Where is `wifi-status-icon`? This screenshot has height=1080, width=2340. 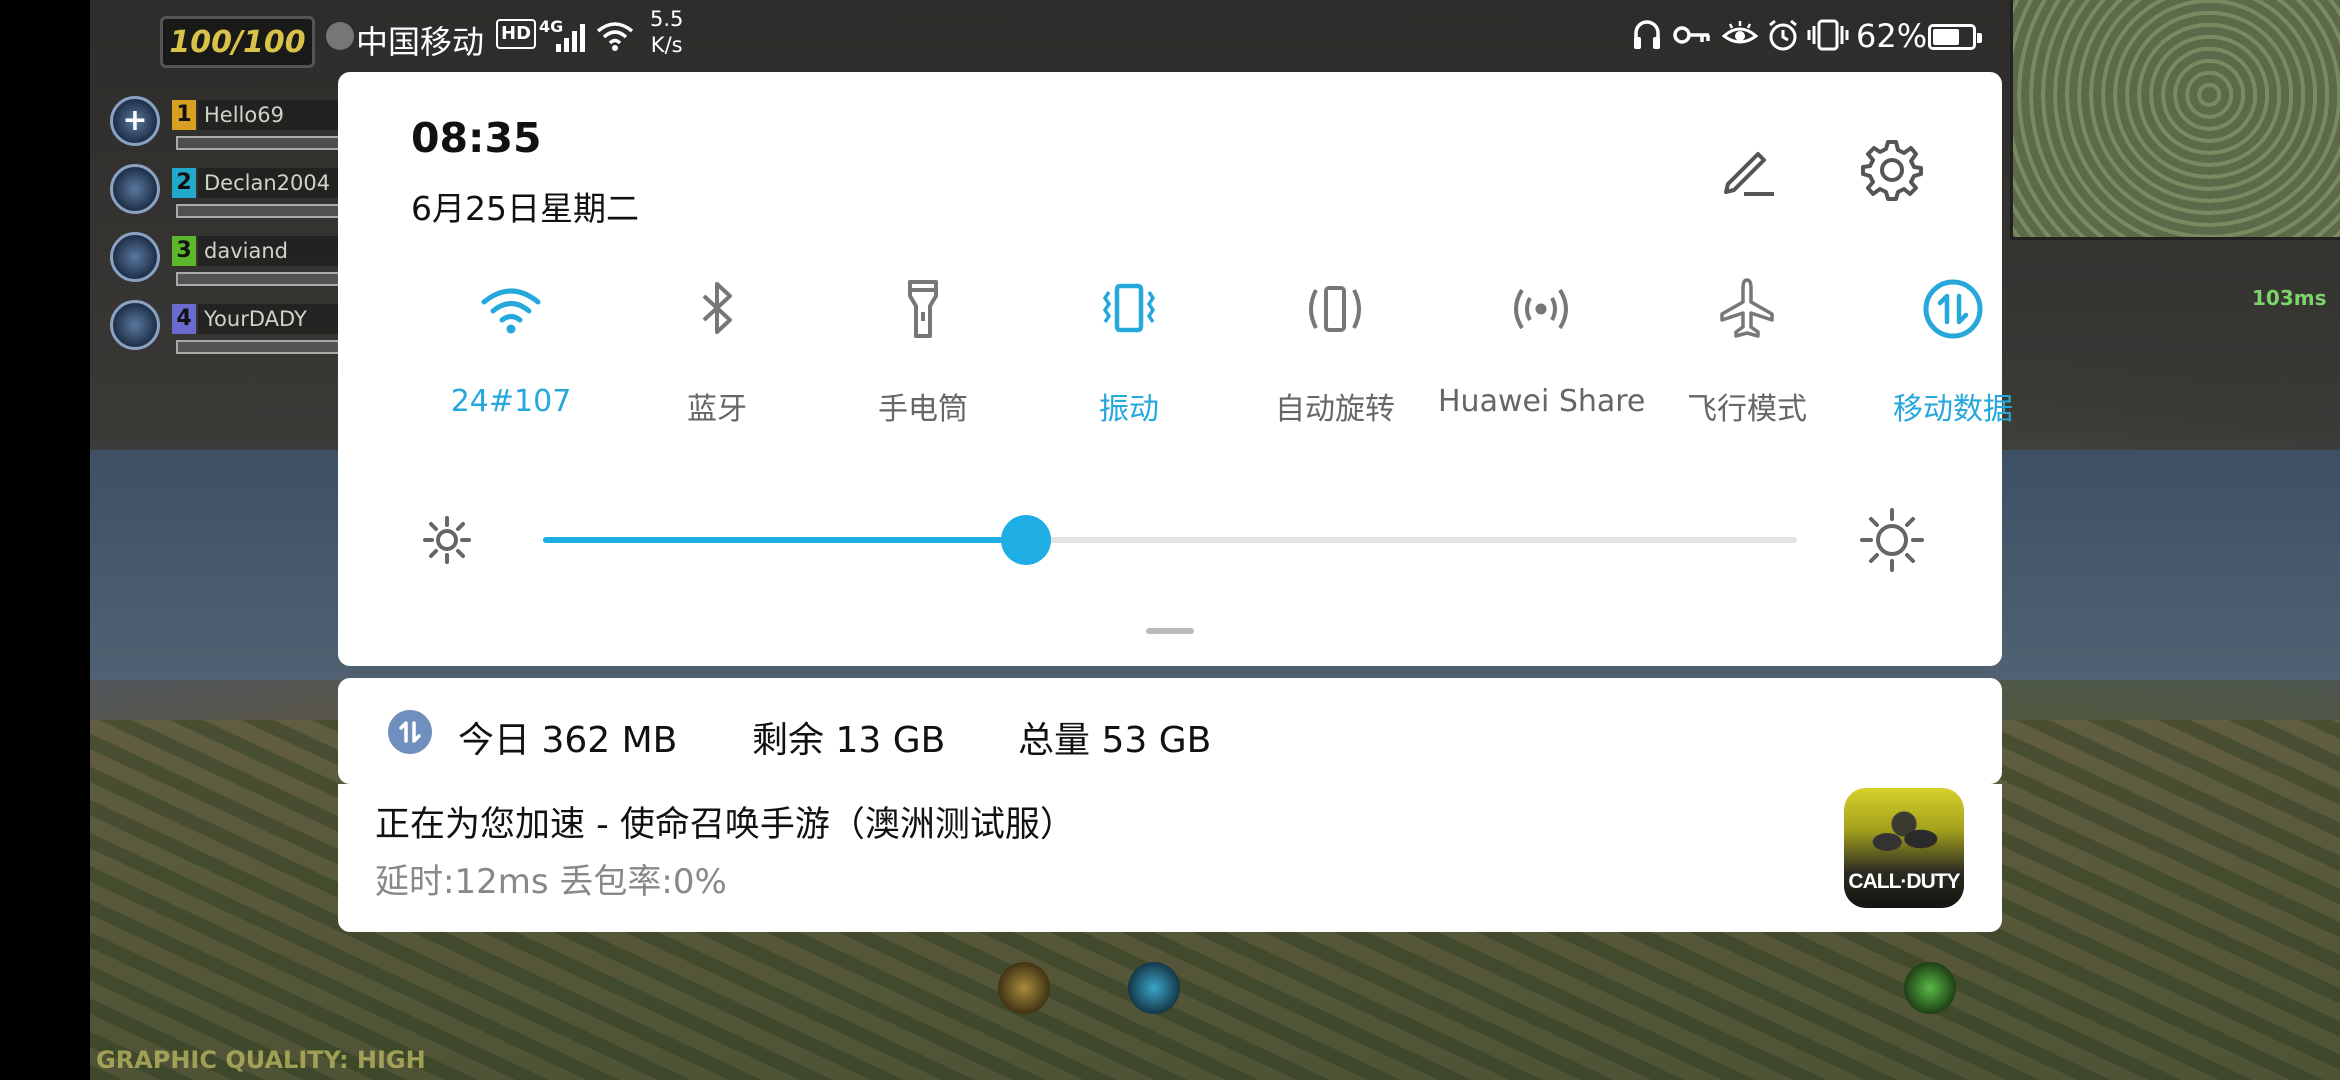
wifi-status-icon is located at coordinates (615, 36).